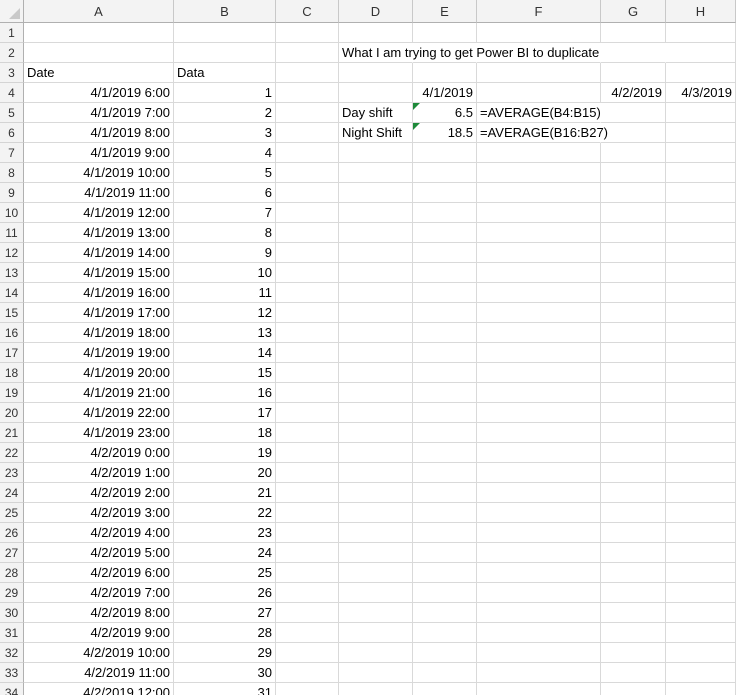 The width and height of the screenshot is (736, 695). I want to click on row-header: 27, so click(12, 553).